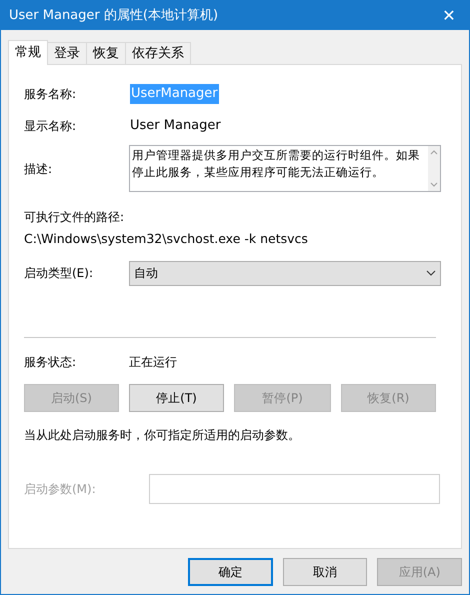 Image resolution: width=470 pixels, height=595 pixels. What do you see at coordinates (449, 15) in the screenshot?
I see `close-button: ✕` at bounding box center [449, 15].